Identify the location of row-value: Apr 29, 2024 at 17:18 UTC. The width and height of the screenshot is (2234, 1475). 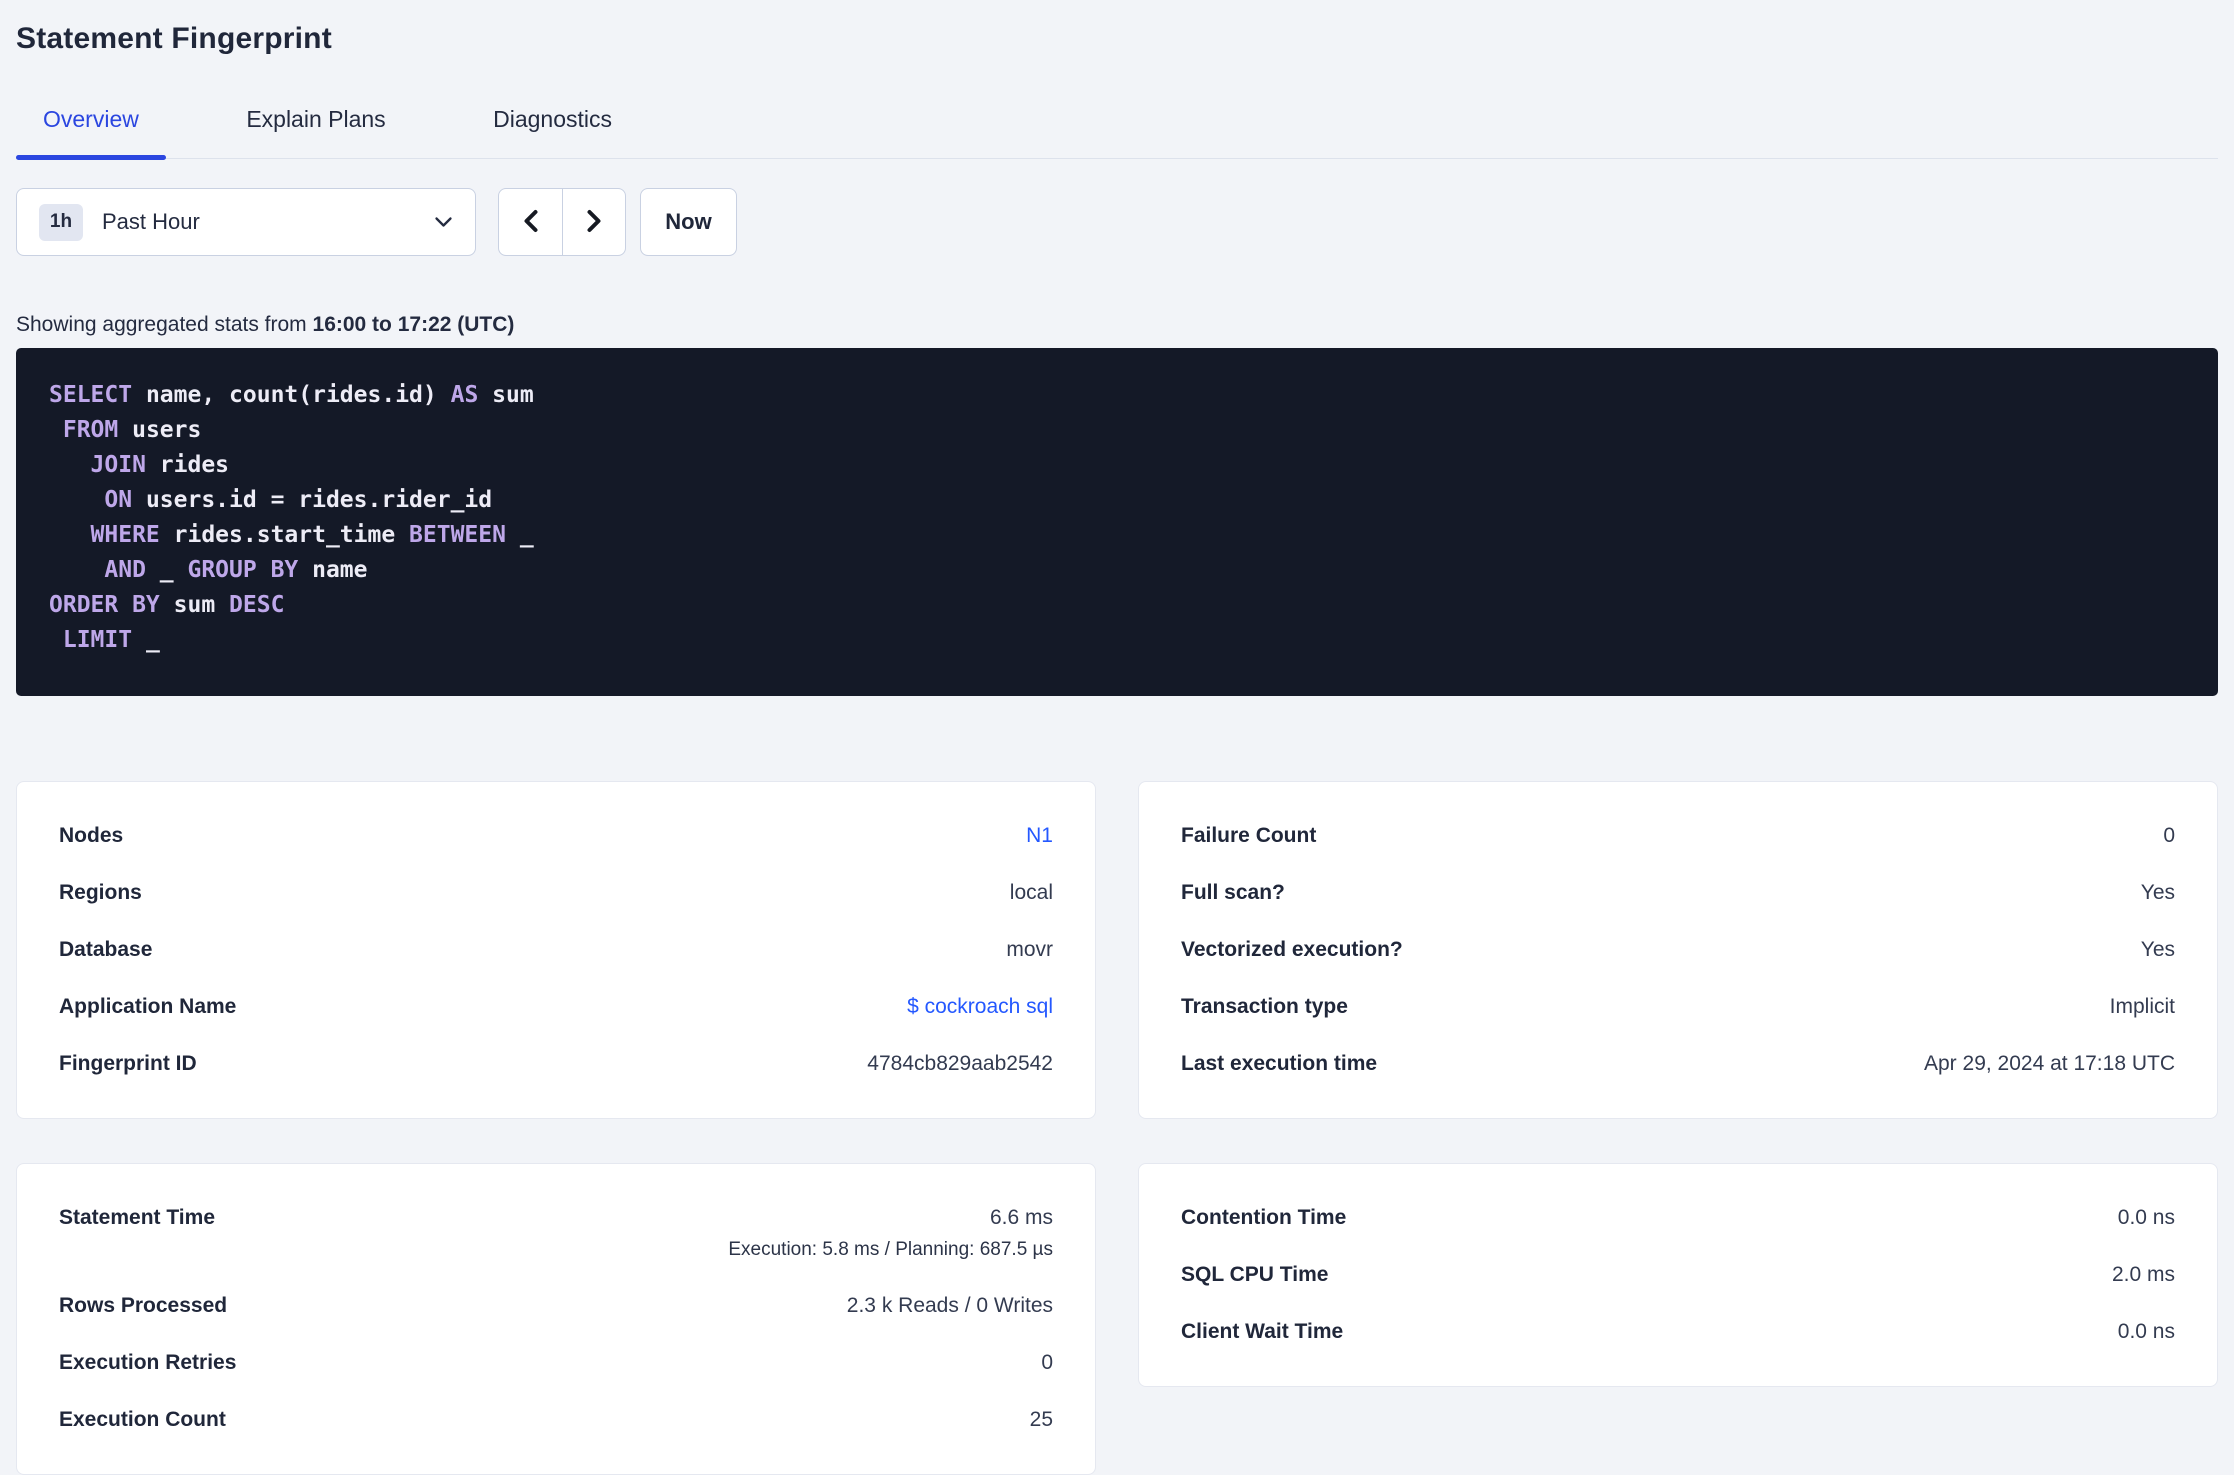
(2049, 1063).